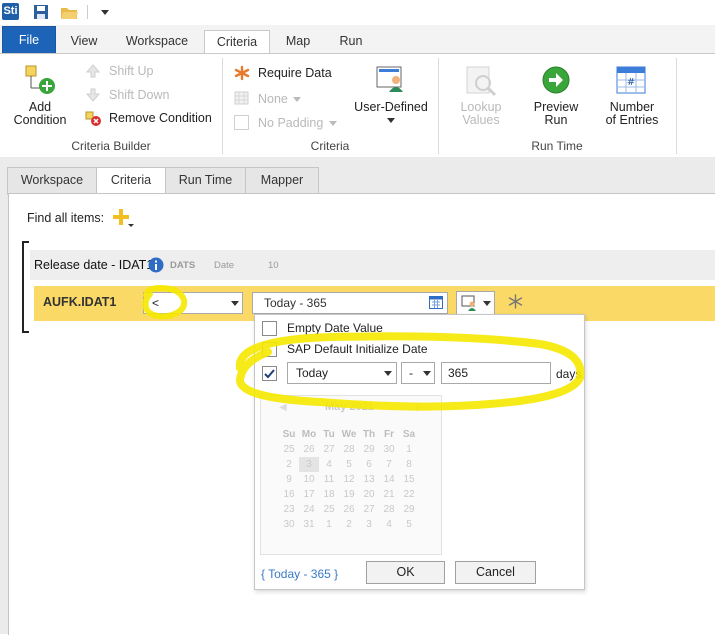 Image resolution: width=715 pixels, height=635 pixels. I want to click on calendar-day: 9, so click(289, 479).